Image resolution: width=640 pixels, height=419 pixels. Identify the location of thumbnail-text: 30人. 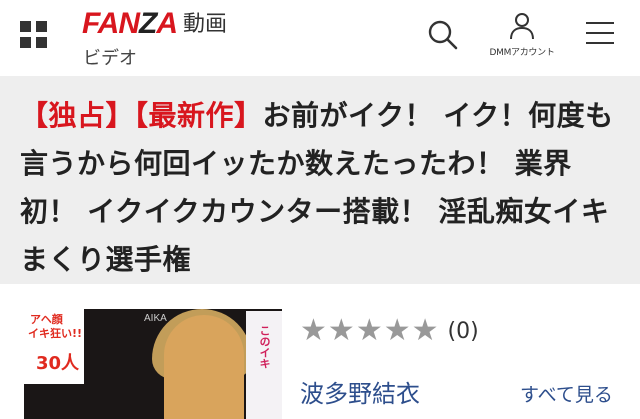
(58, 363).